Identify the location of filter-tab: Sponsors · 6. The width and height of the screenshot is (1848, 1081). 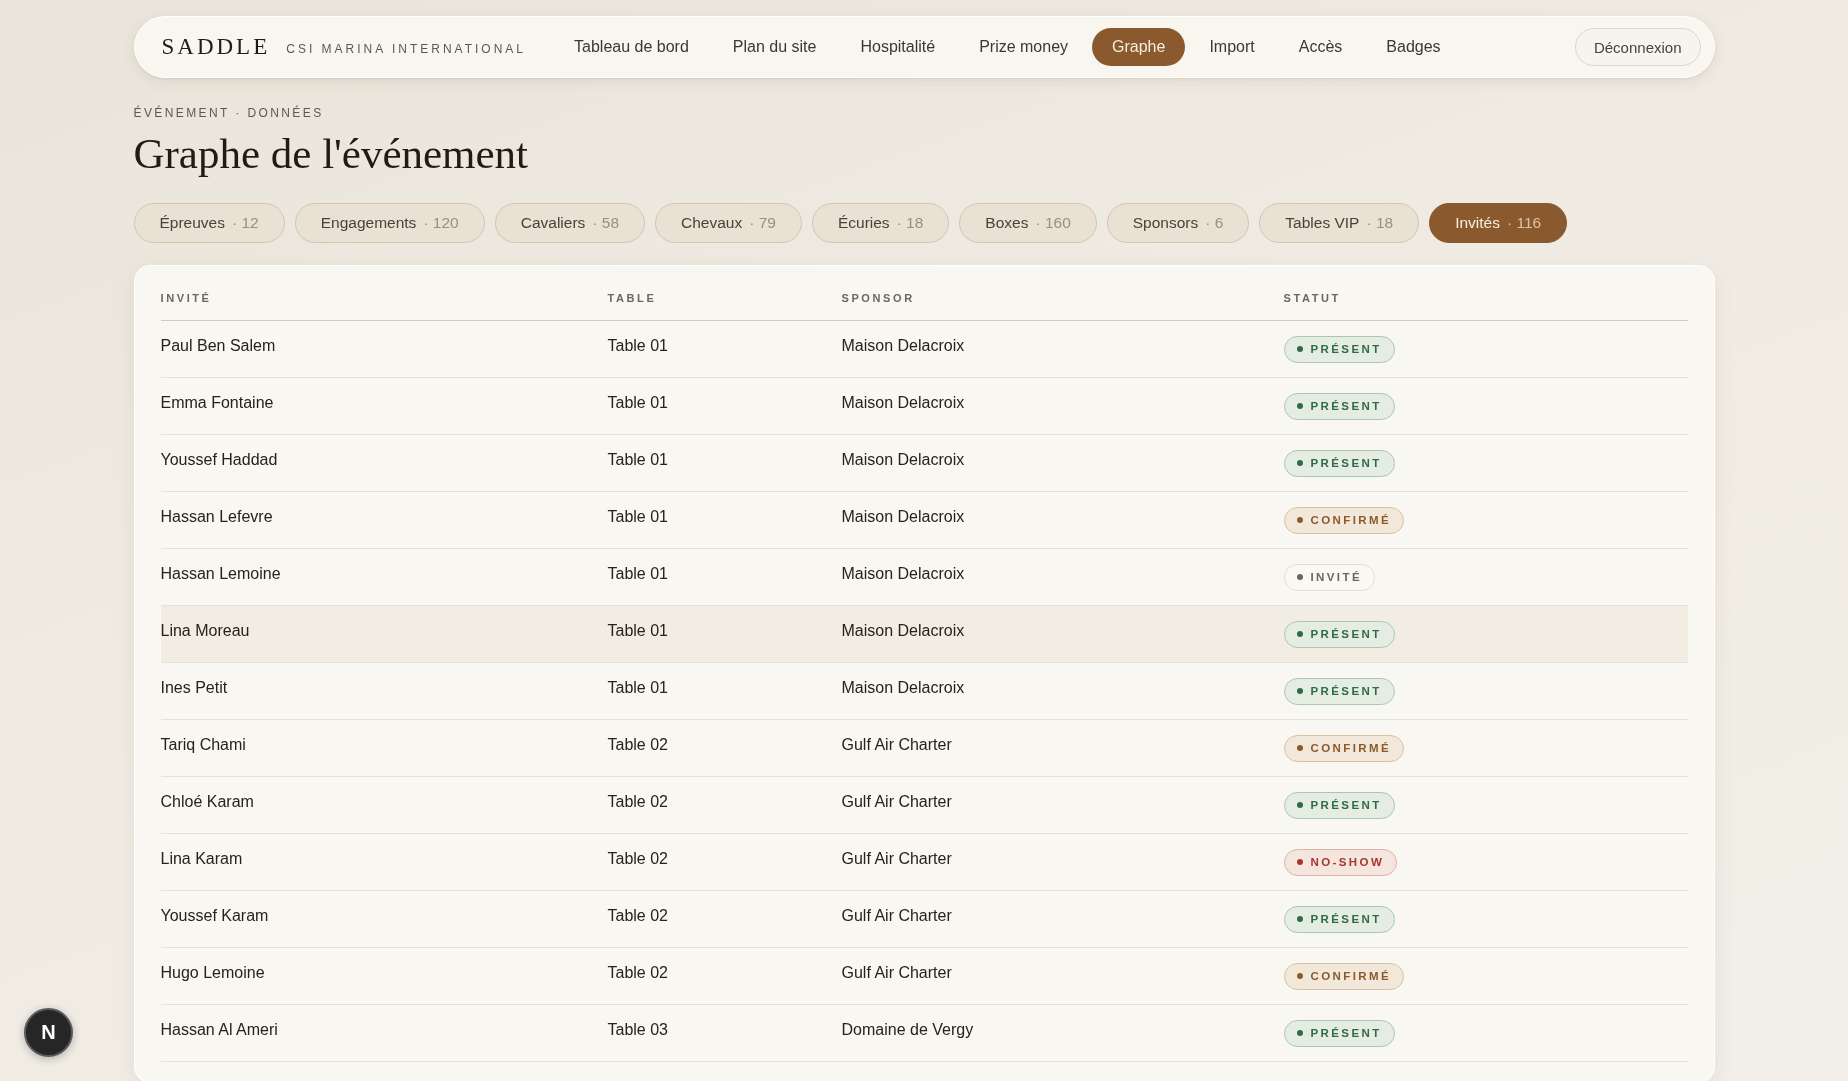
(1178, 223).